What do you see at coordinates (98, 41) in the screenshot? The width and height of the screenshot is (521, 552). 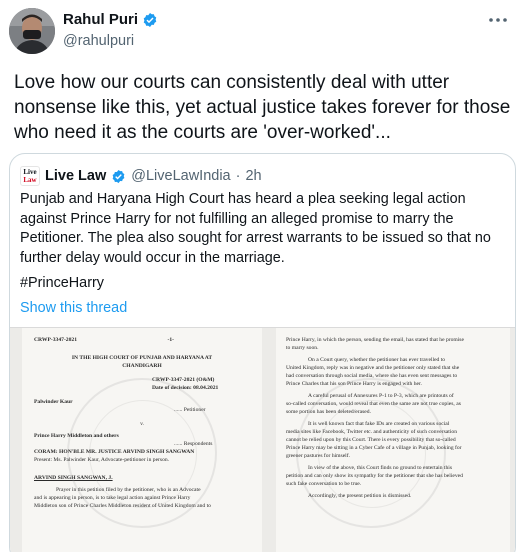 I see `author-handle: @rahulpuri` at bounding box center [98, 41].